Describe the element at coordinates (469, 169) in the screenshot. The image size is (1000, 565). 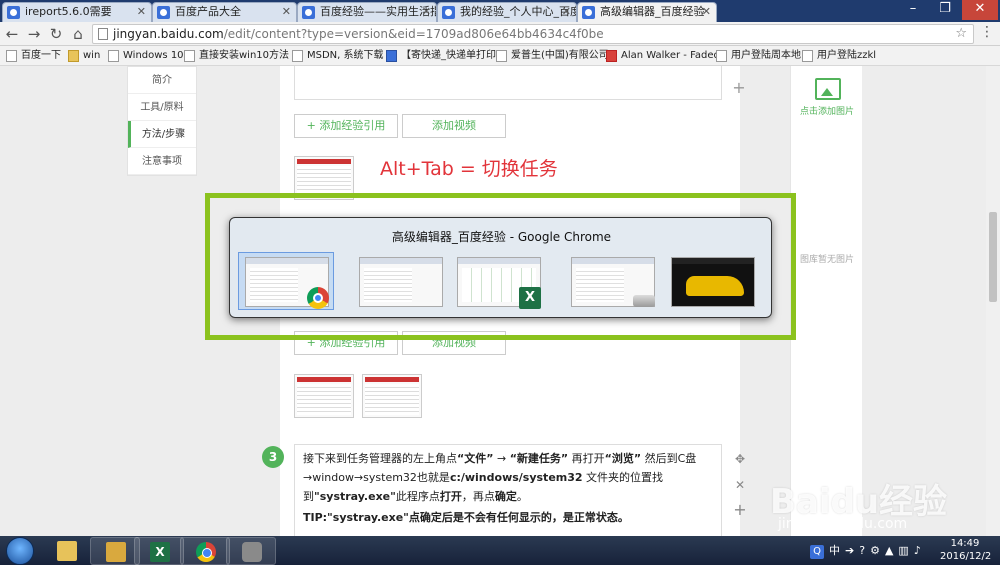
I see `alt-tab-caption: Alt+Tab = 切换任务` at that location.